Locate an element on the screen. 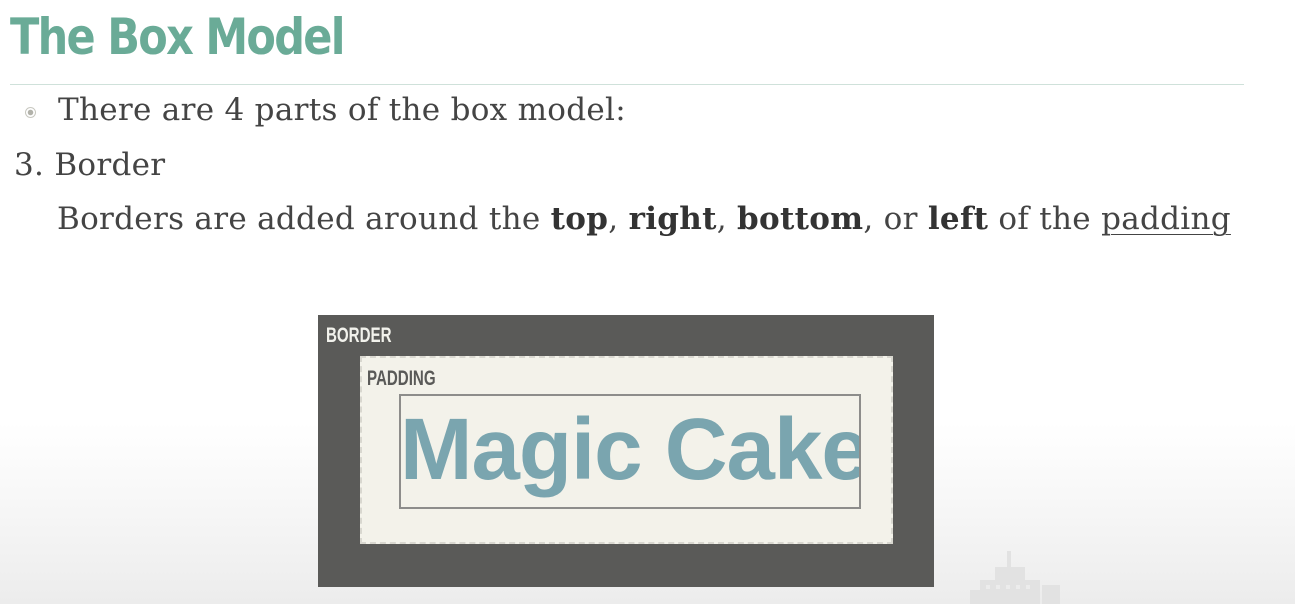 The width and height of the screenshot is (1295, 604). content-text: Magic Cake is located at coordinates (630, 449).